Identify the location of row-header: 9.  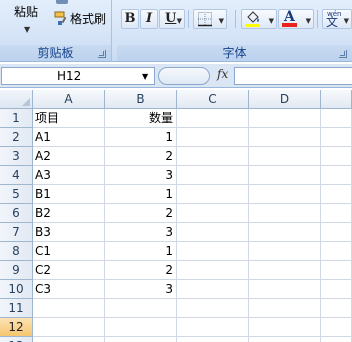
(16, 270).